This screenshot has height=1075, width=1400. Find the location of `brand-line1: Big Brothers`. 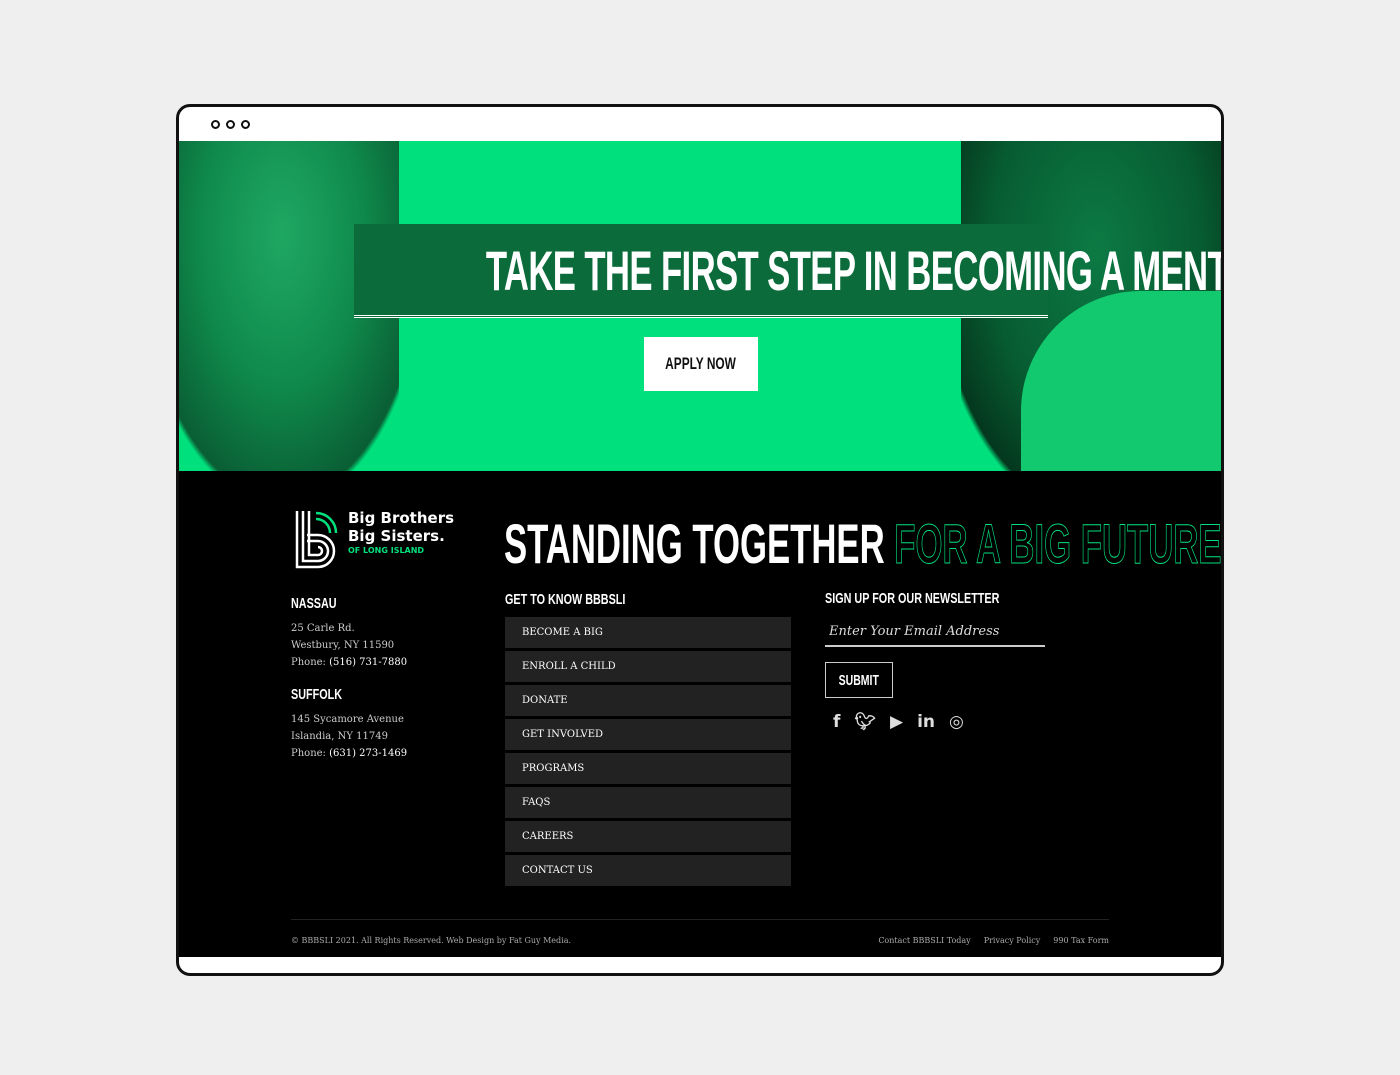

brand-line1: Big Brothers is located at coordinates (401, 518).